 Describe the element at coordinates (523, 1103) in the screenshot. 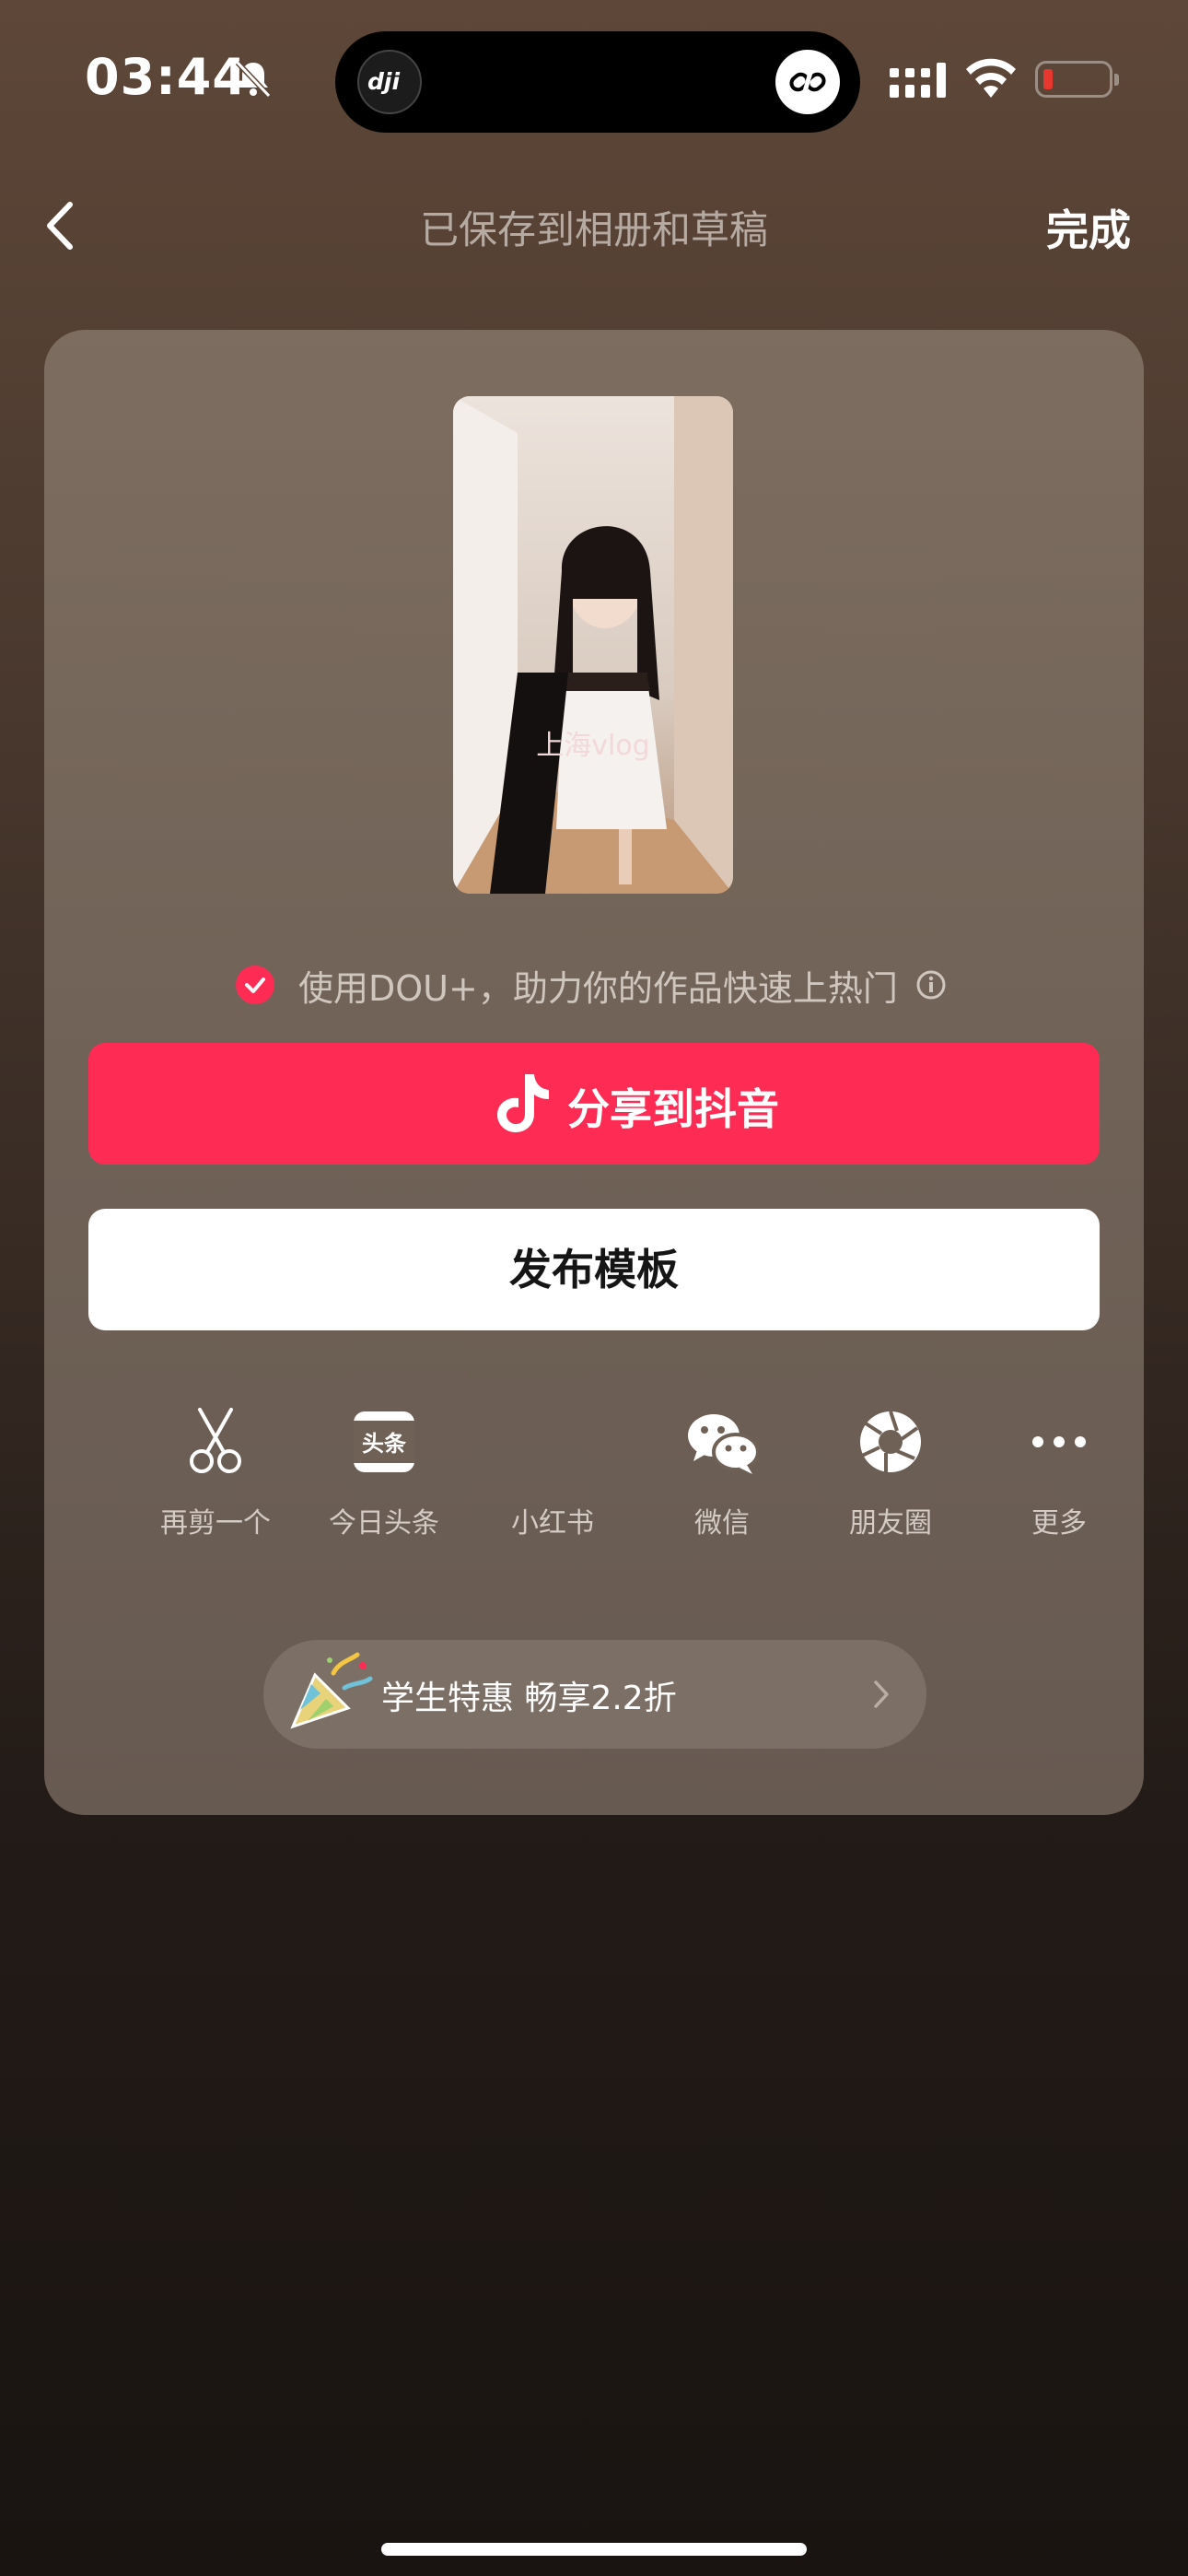

I see `tiktok-icon` at that location.